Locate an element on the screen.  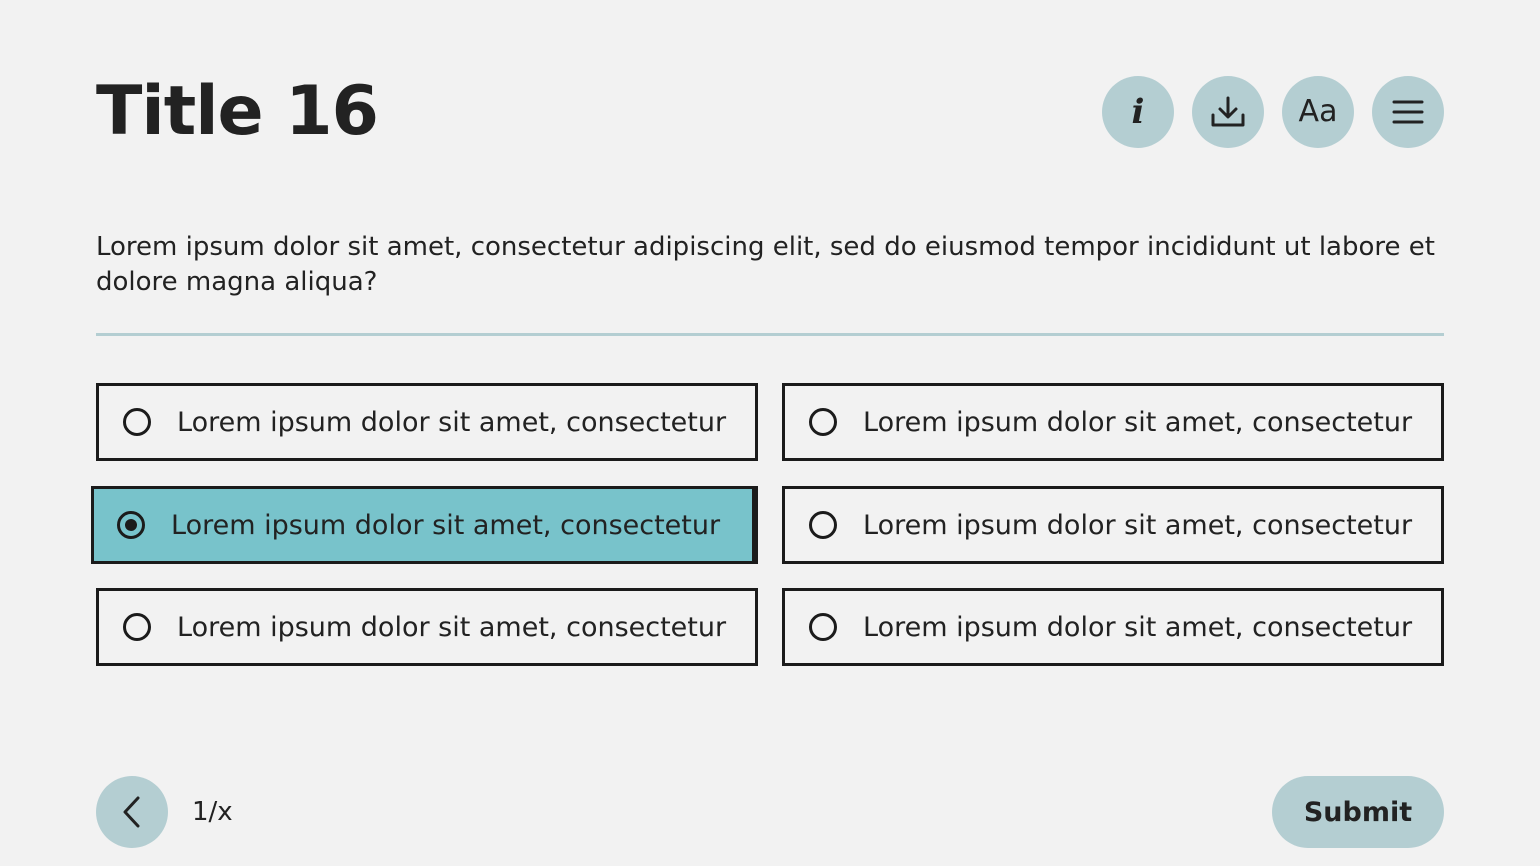
radio-dot is located at coordinates (131, 525).